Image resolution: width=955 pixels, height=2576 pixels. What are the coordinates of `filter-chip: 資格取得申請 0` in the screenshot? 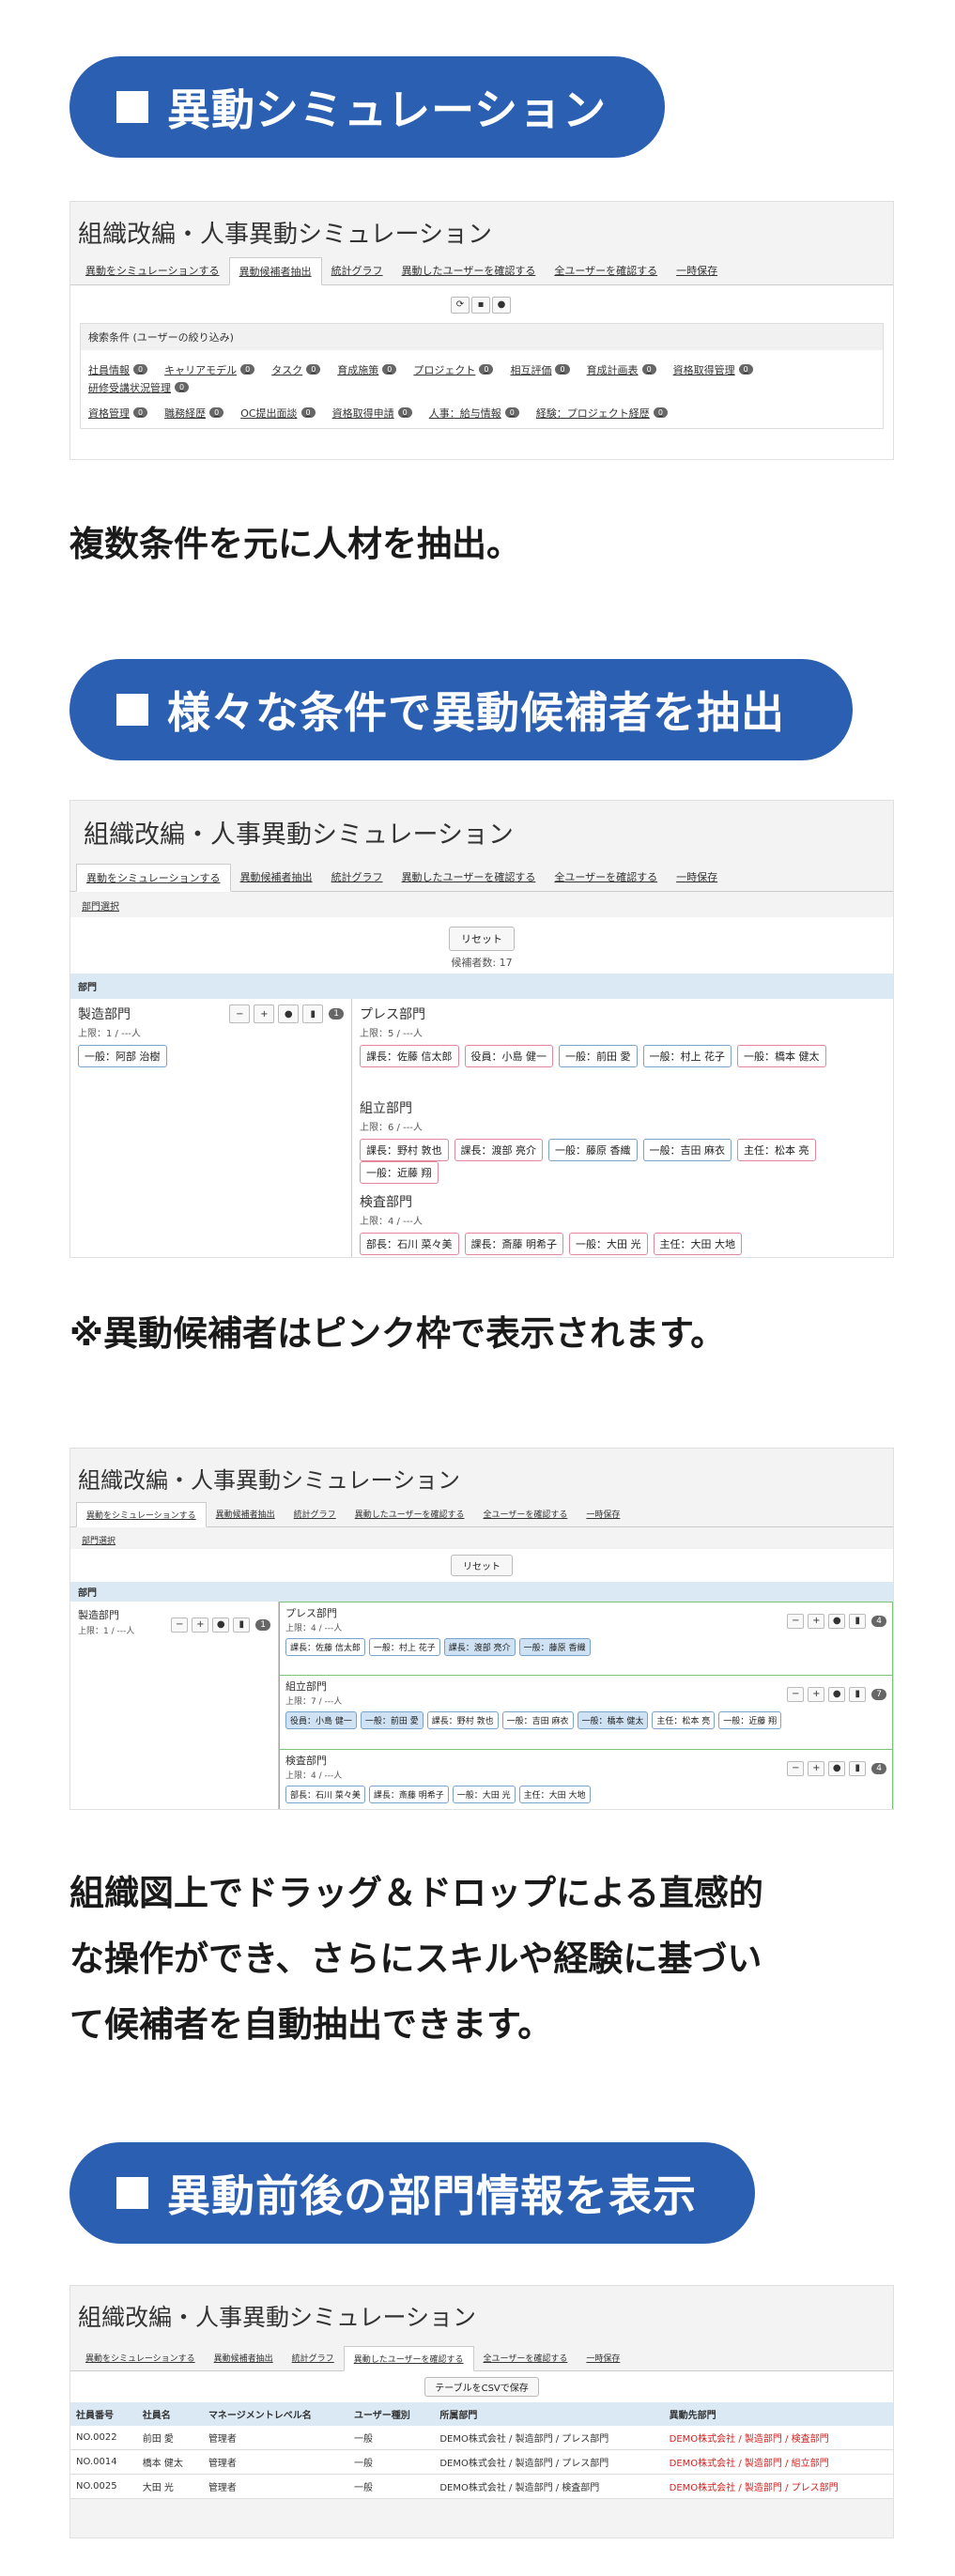 It's located at (372, 414).